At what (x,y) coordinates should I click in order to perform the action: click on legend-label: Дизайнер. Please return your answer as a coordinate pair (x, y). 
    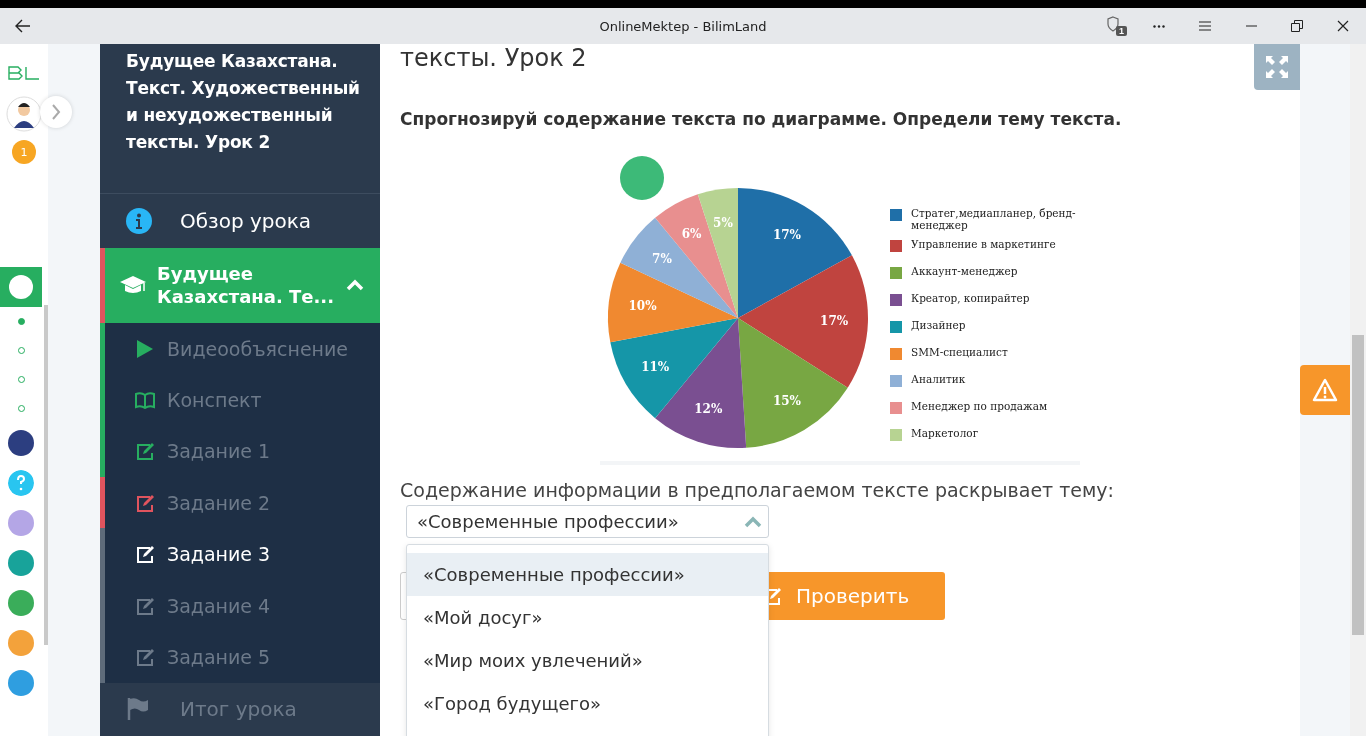
    Looking at the image, I should click on (938, 325).